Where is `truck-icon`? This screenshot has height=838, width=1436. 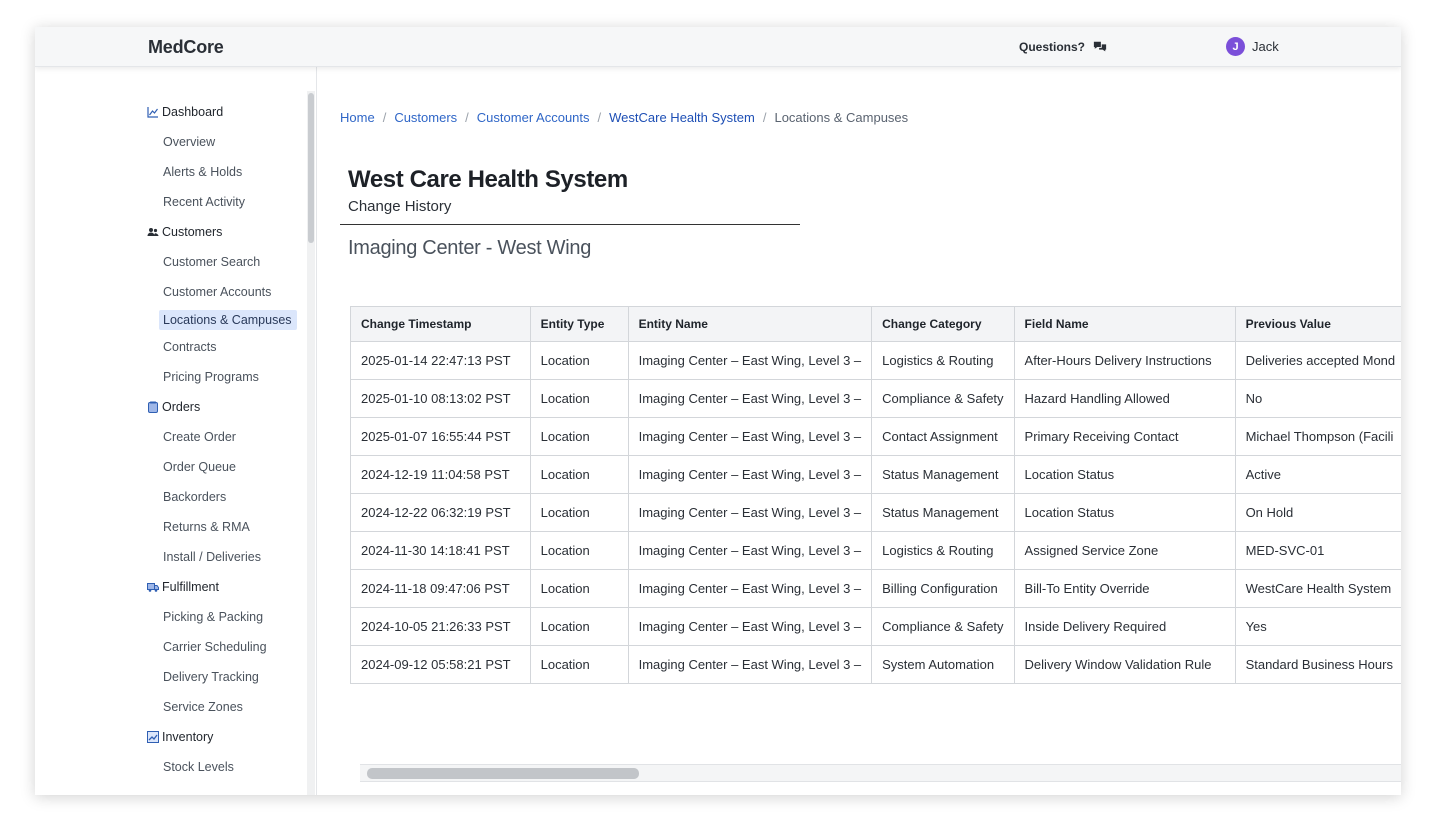 truck-icon is located at coordinates (153, 587).